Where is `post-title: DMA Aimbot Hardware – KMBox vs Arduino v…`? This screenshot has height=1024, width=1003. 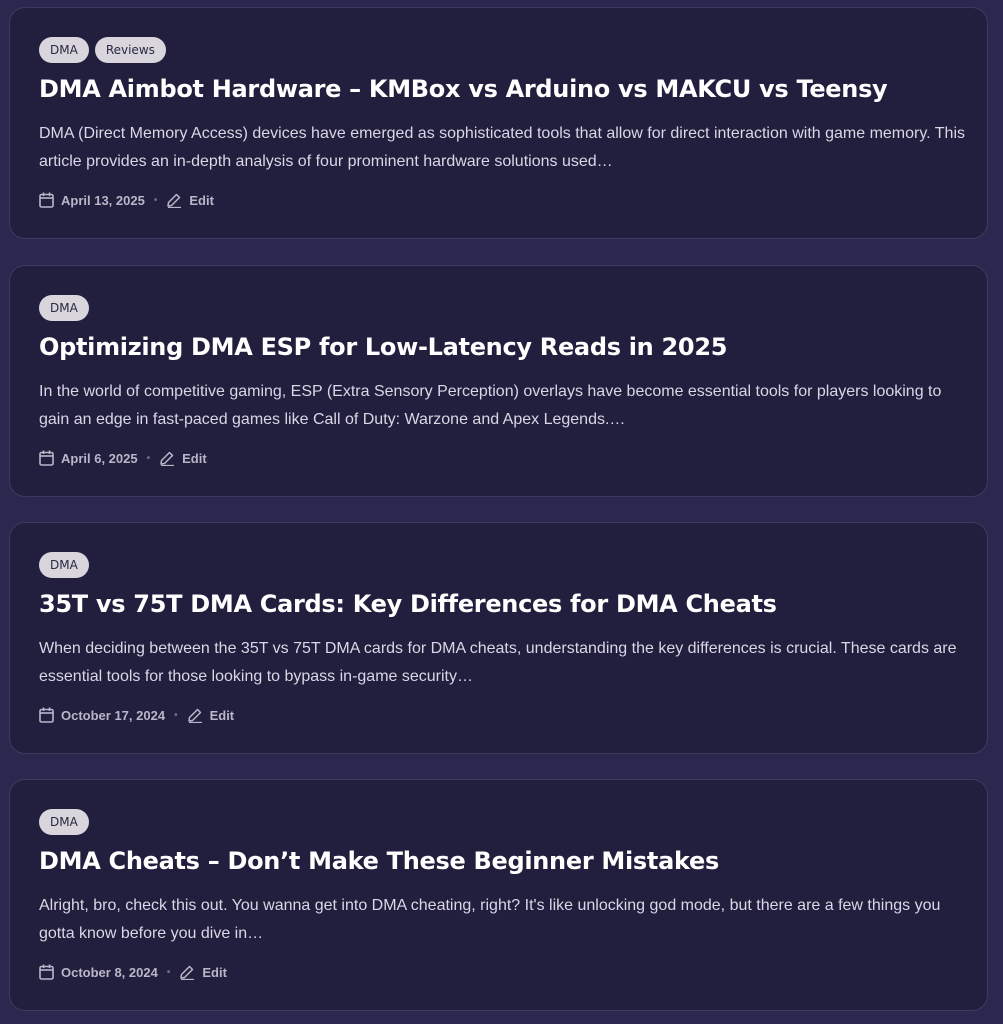 post-title: DMA Aimbot Hardware – KMBox vs Arduino v… is located at coordinates (463, 89).